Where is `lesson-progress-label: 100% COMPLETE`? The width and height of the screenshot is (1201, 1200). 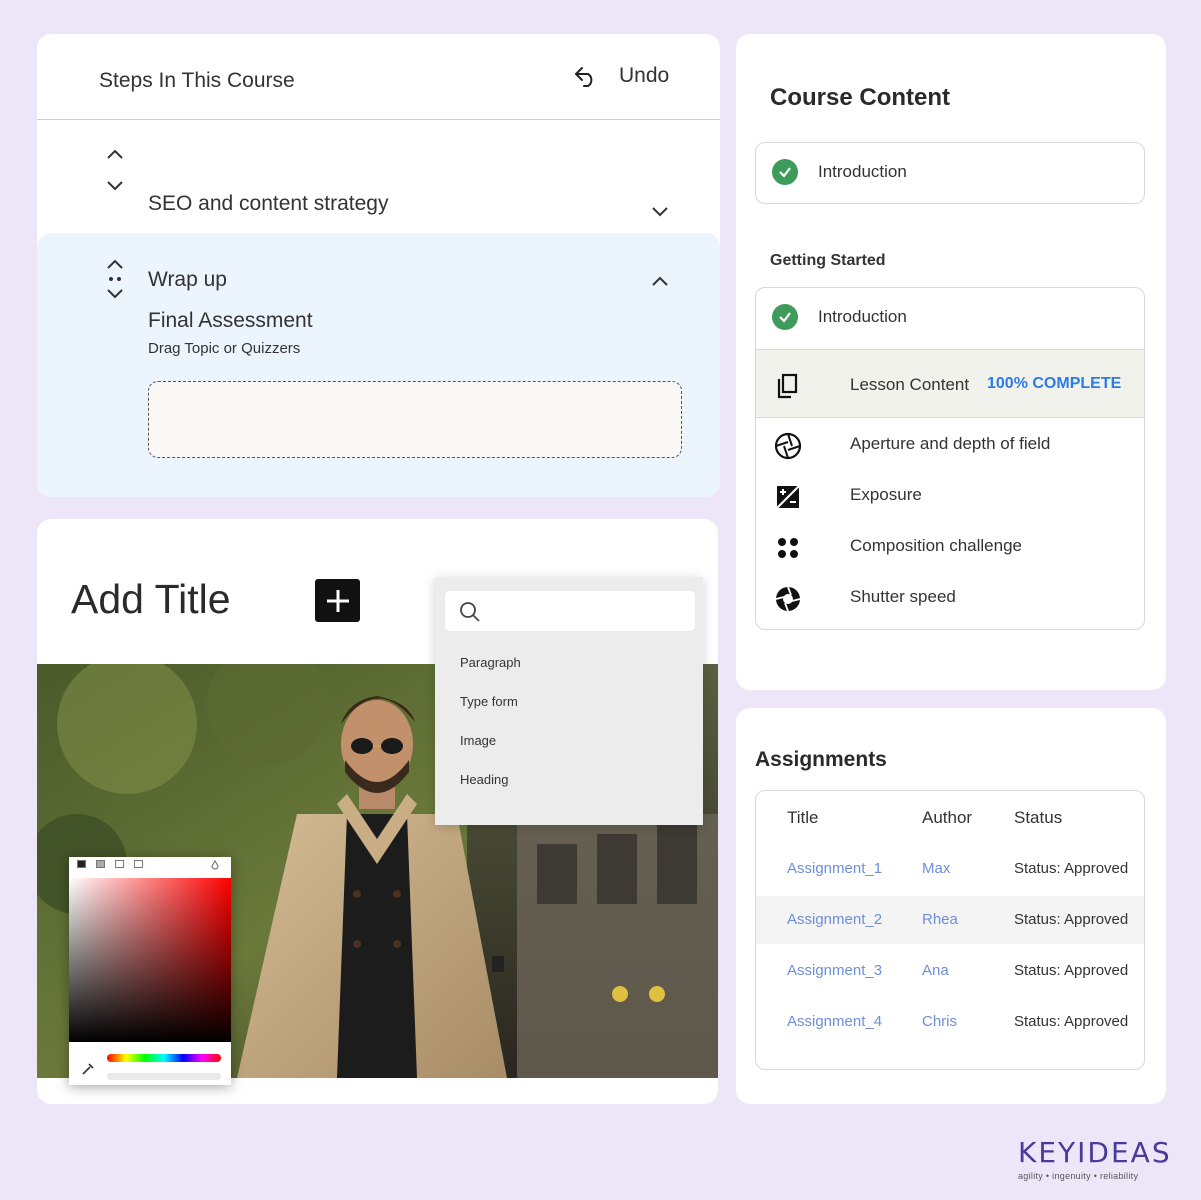 lesson-progress-label: 100% COMPLETE is located at coordinates (1054, 383).